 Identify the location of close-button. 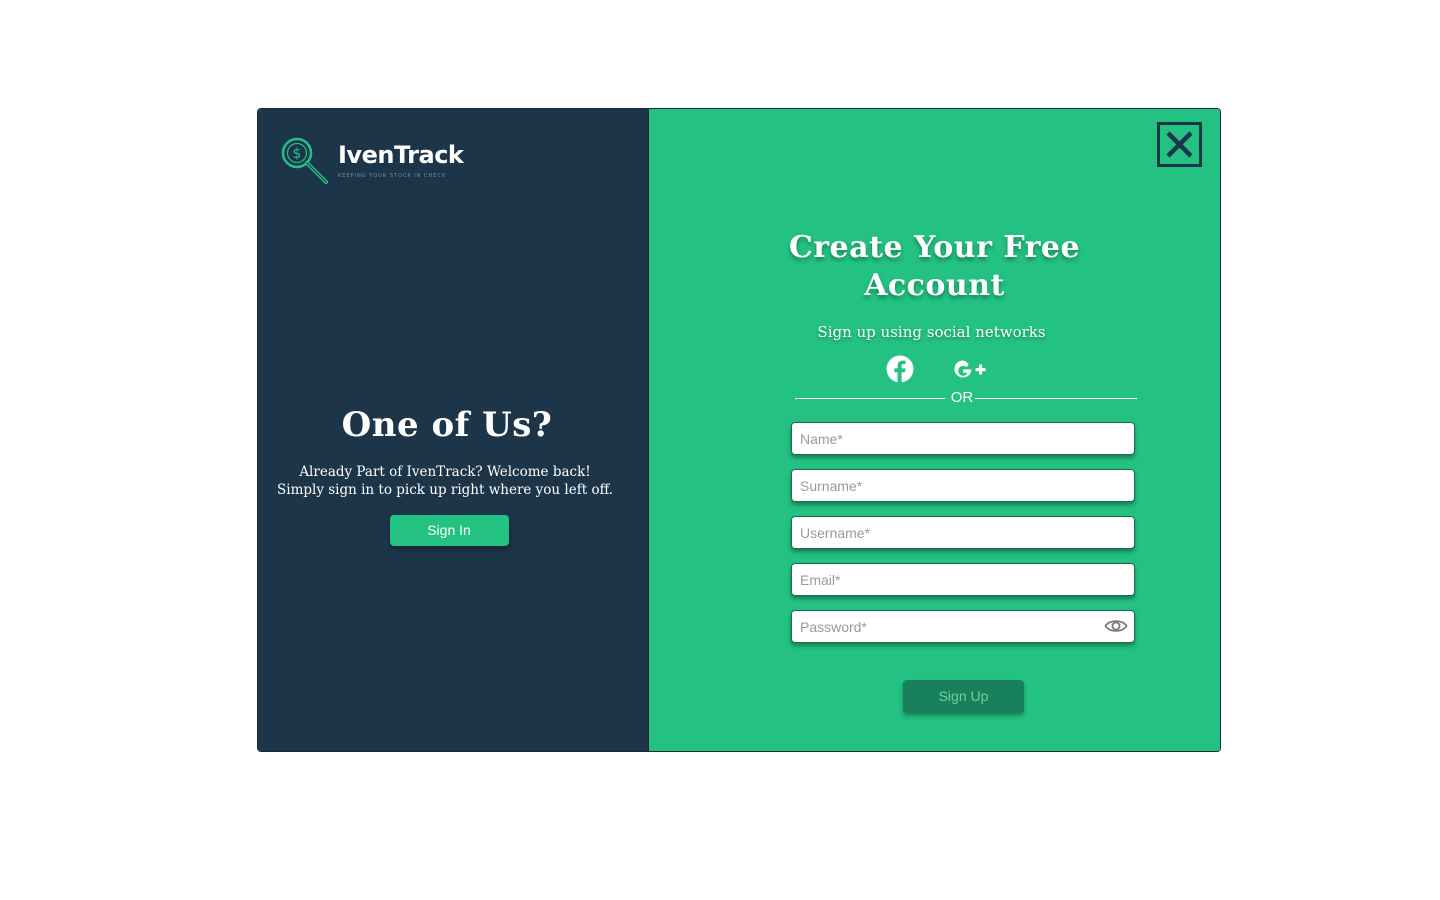
(1179, 144).